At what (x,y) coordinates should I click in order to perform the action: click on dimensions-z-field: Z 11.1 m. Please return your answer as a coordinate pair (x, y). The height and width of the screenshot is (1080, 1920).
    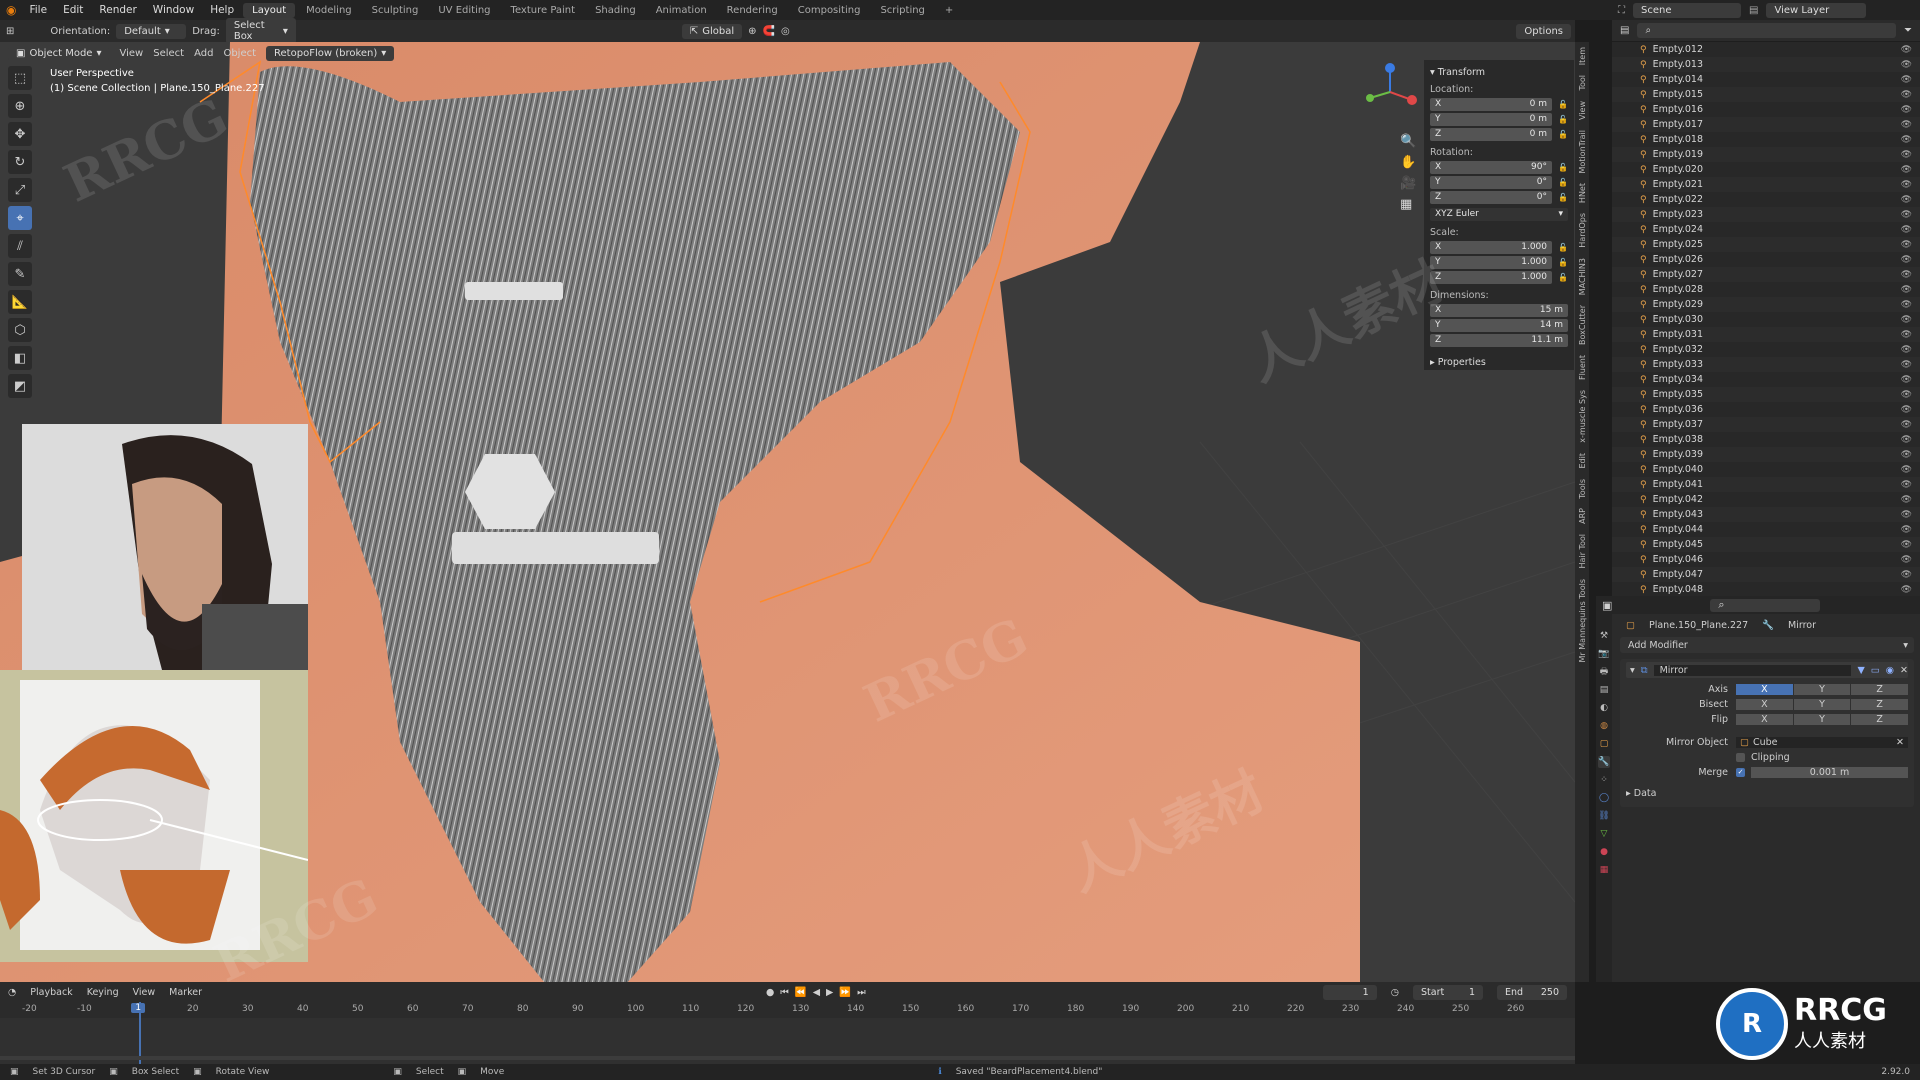
    Looking at the image, I should click on (1499, 340).